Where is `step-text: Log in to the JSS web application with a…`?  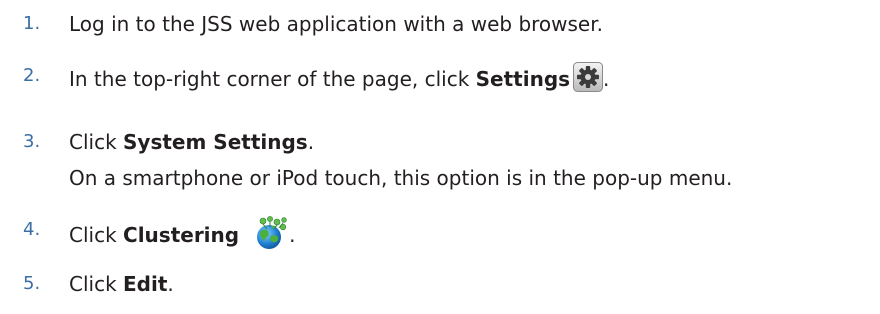 step-text: Log in to the JSS web application with a… is located at coordinates (336, 24).